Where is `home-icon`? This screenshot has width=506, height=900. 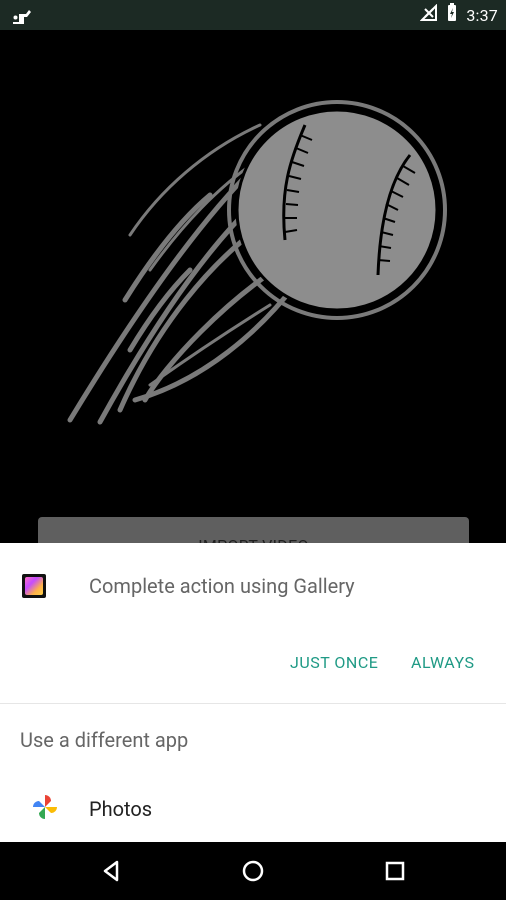
home-icon is located at coordinates (253, 871).